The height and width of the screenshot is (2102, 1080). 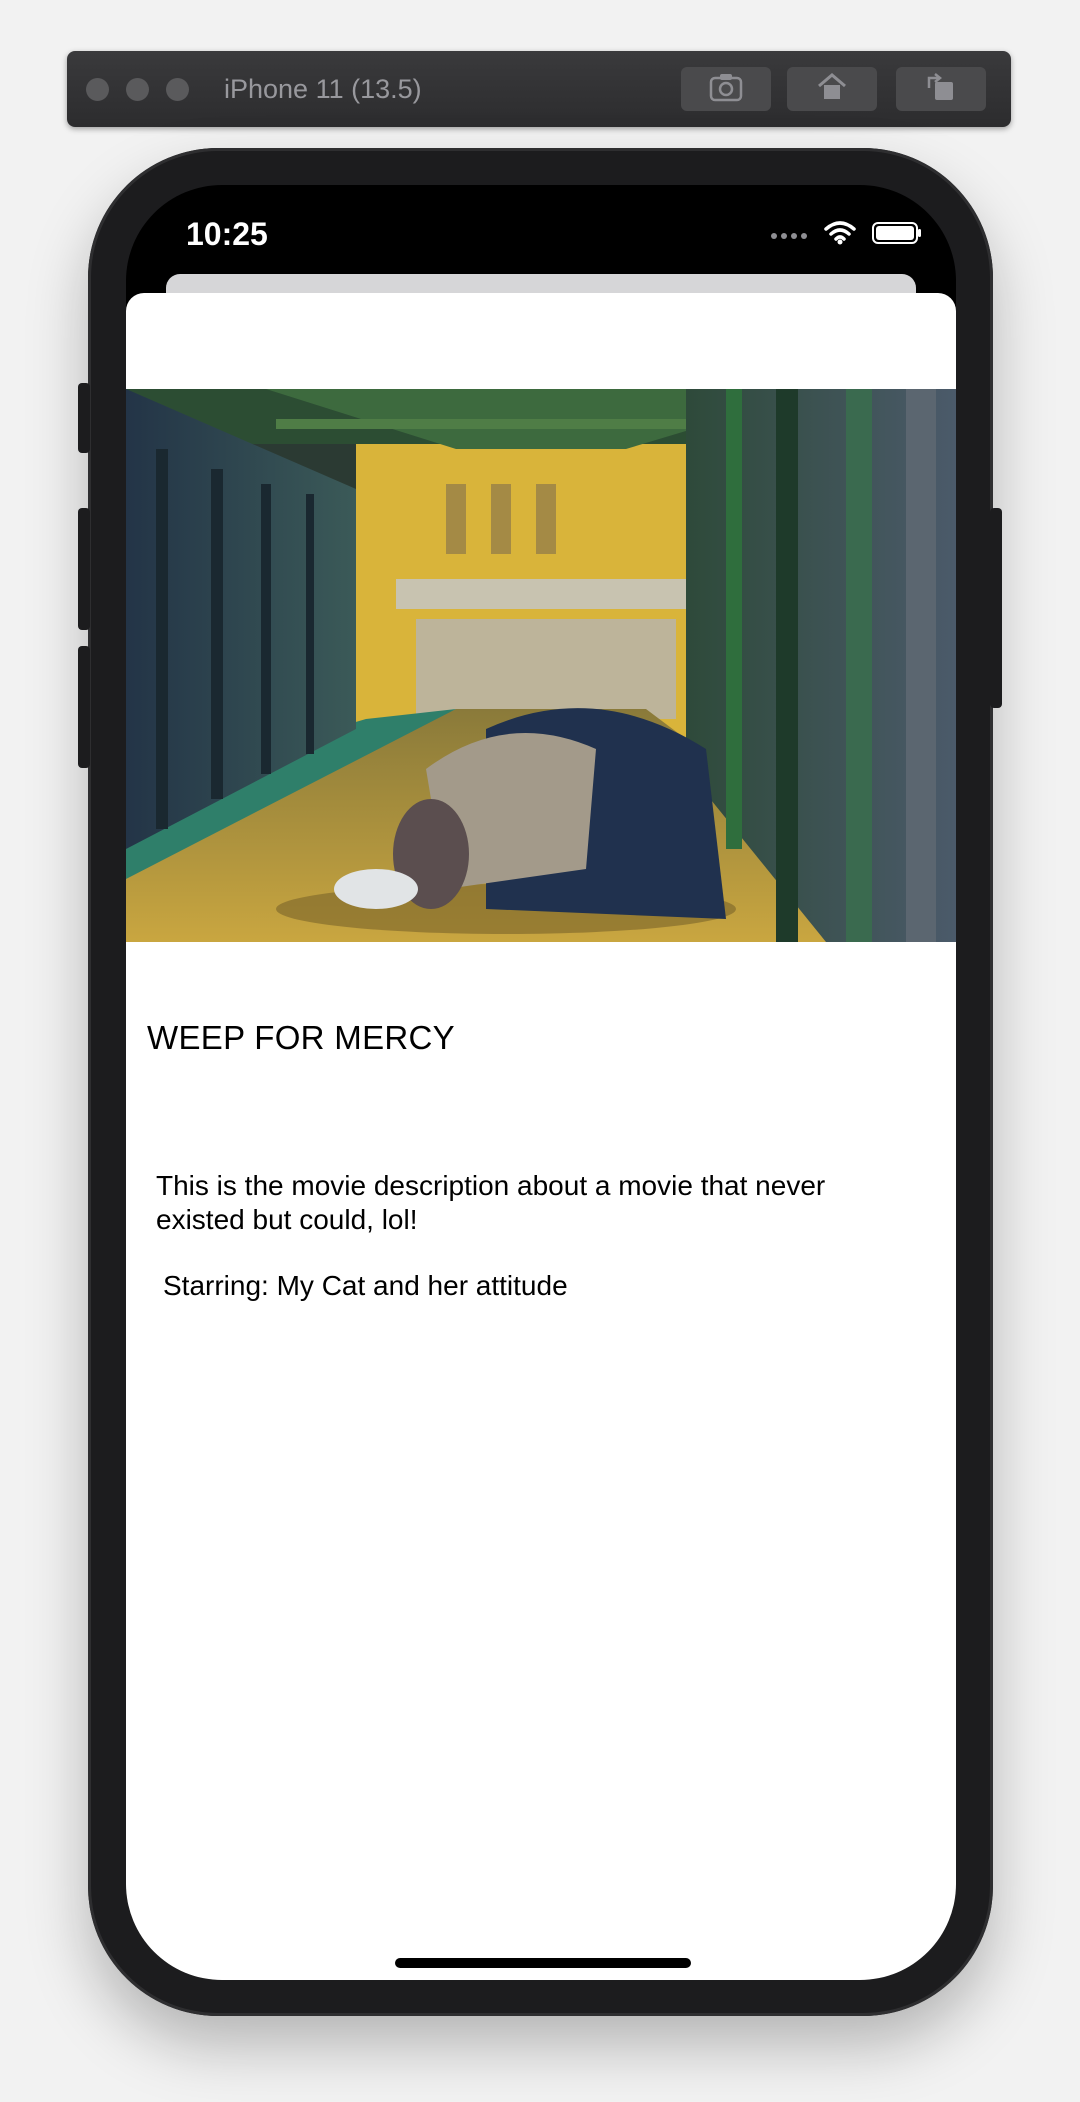 I want to click on close-window-dot, so click(x=97, y=89).